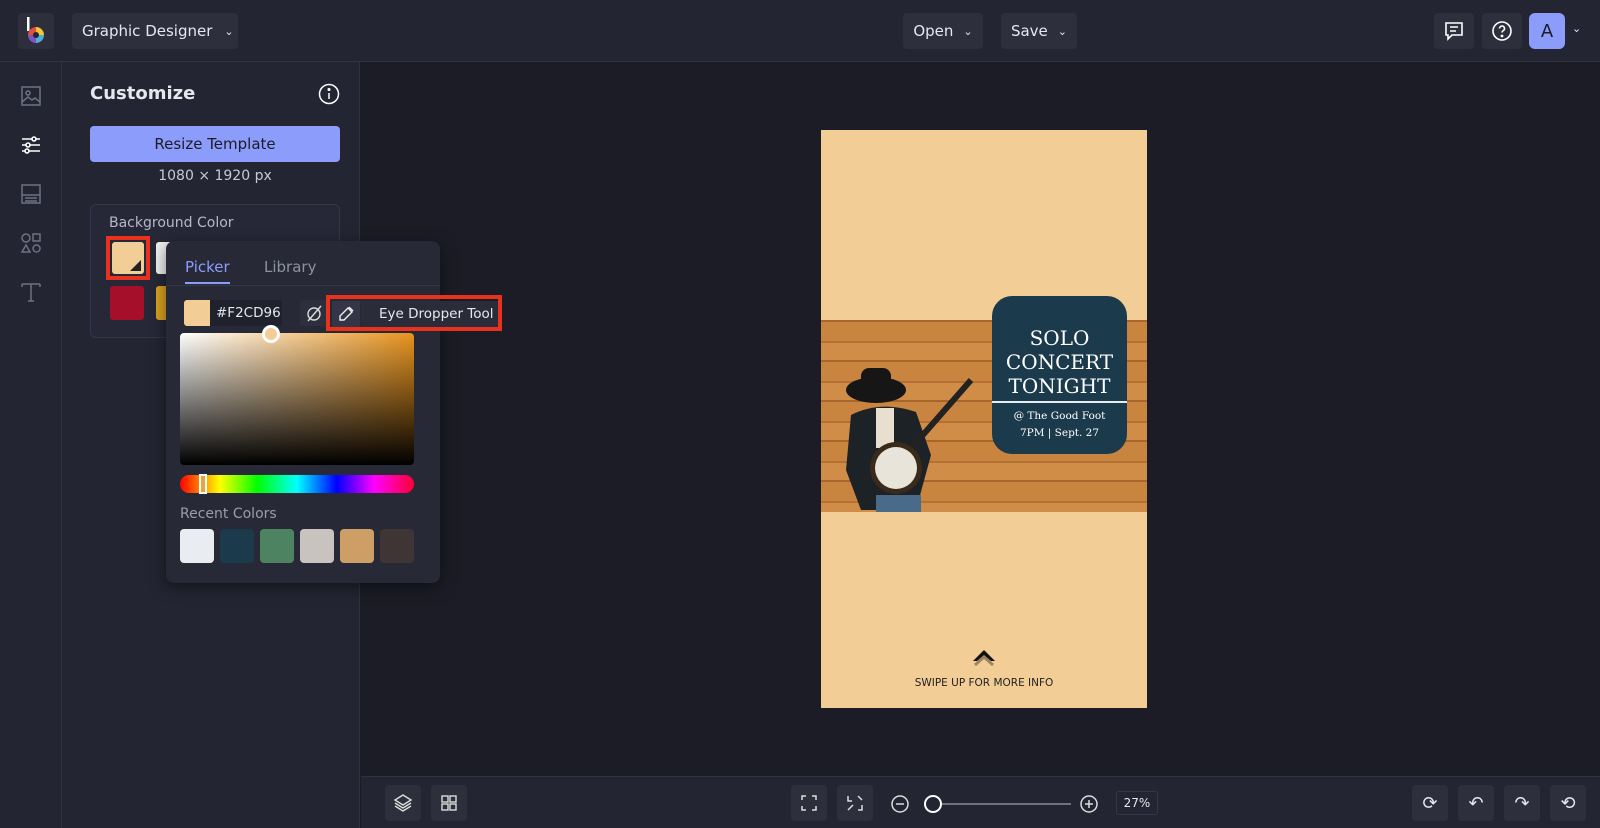 The width and height of the screenshot is (1600, 828). I want to click on swatch-current, so click(128, 258).